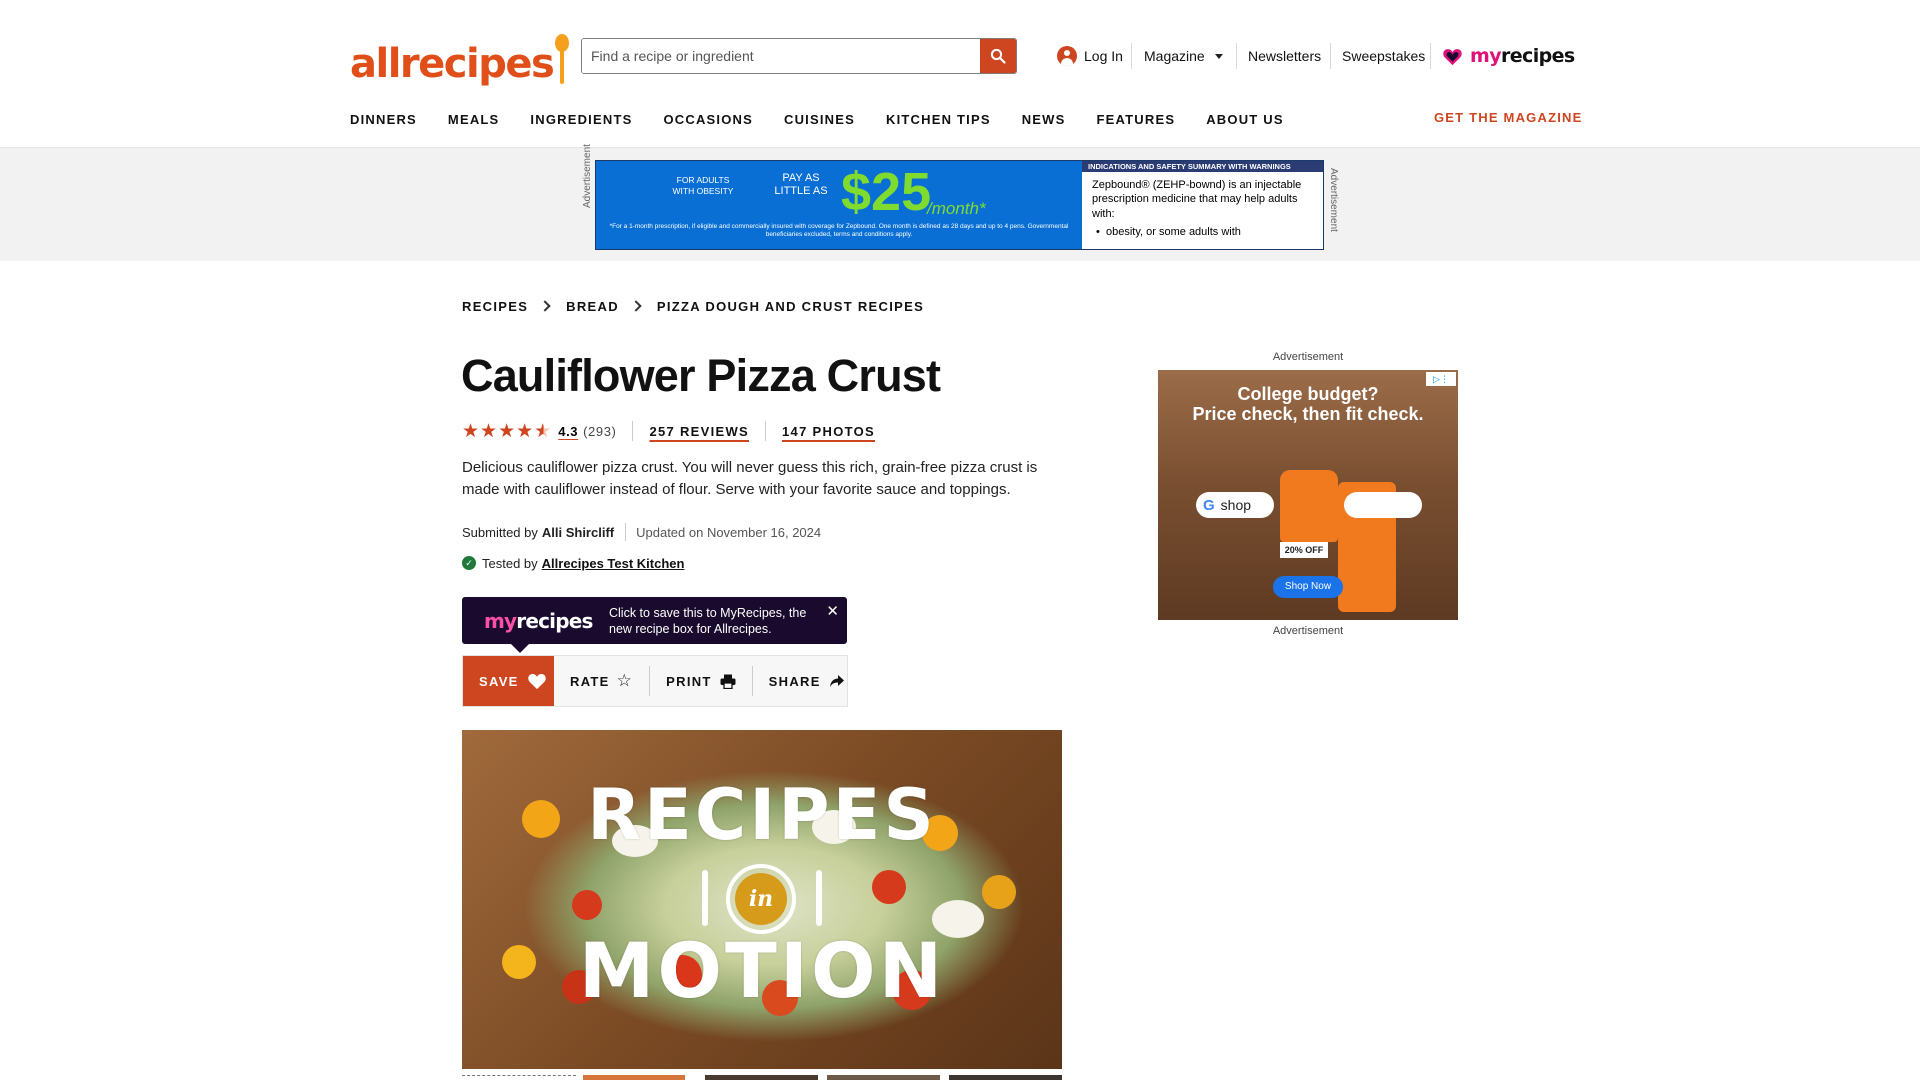  Describe the element at coordinates (578, 532) in the screenshot. I see `author-link: Alli Shircliff` at that location.